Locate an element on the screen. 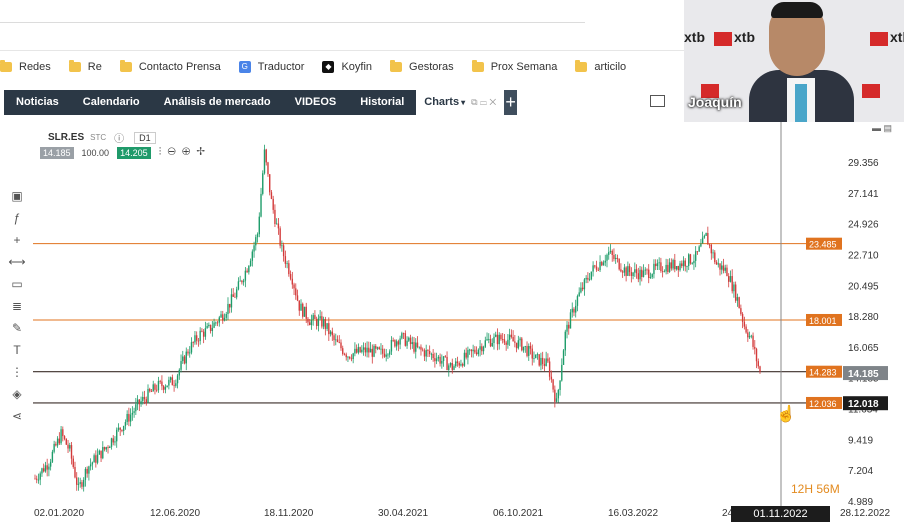  layout-icon is located at coordinates (657, 101).